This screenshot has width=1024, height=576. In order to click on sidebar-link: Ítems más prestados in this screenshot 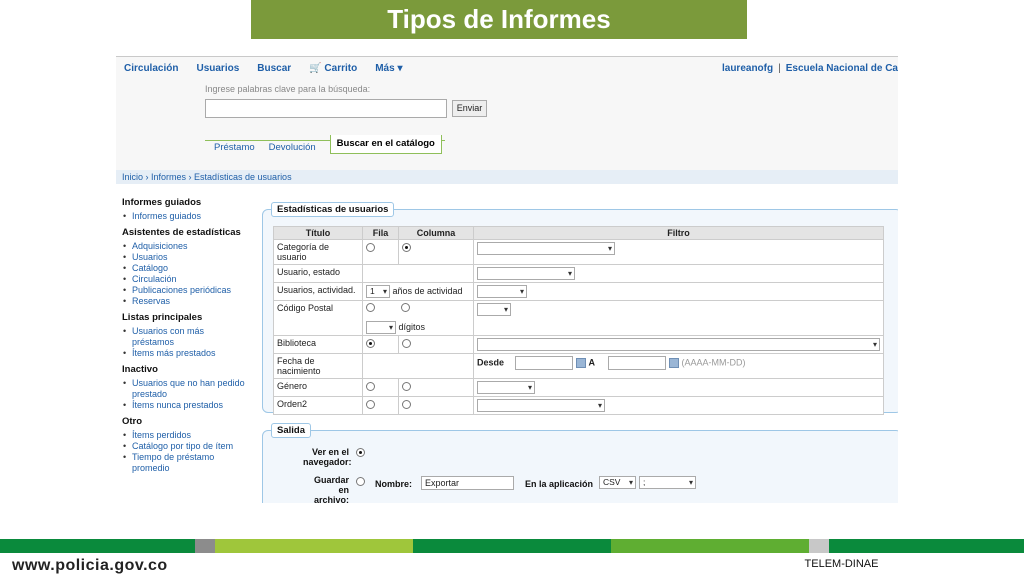, I will do `click(192, 353)`.